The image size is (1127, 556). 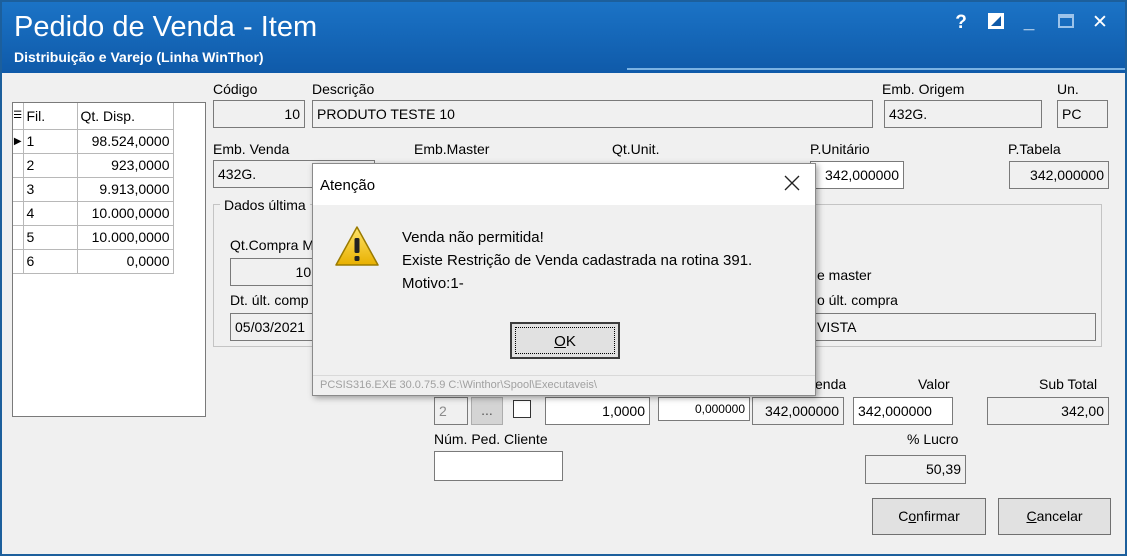 What do you see at coordinates (564, 184) in the screenshot?
I see `dialog-title-bar: Atenção` at bounding box center [564, 184].